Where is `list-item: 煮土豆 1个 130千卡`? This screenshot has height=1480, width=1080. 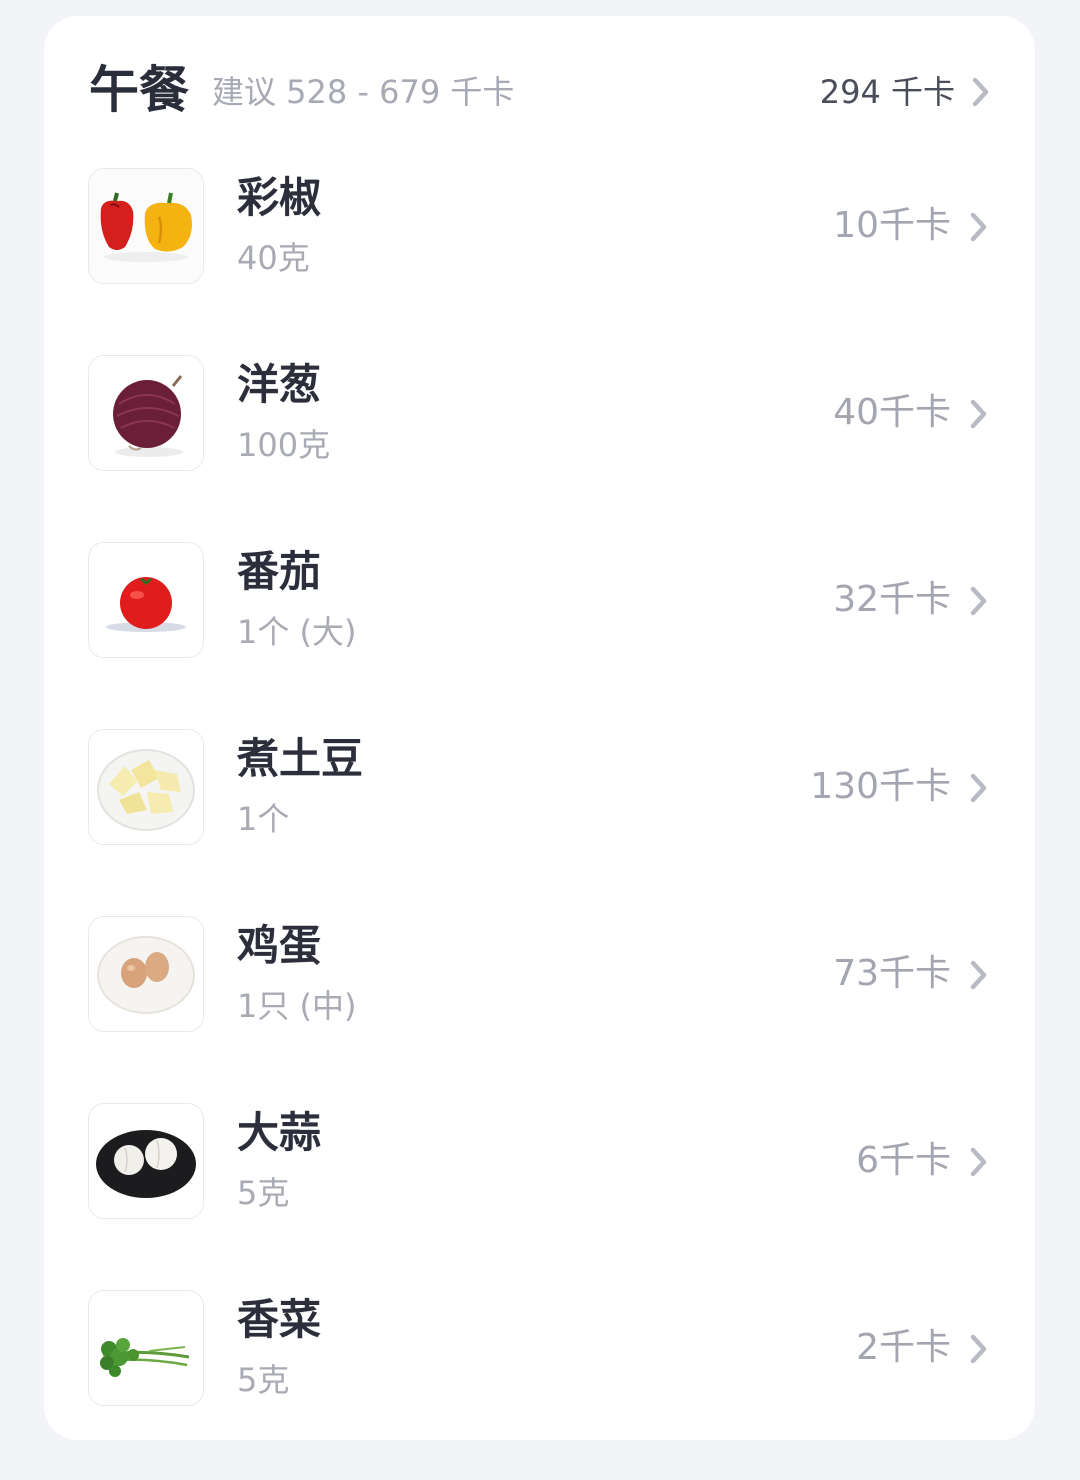 list-item: 煮土豆 1个 130千卡 is located at coordinates (539, 789).